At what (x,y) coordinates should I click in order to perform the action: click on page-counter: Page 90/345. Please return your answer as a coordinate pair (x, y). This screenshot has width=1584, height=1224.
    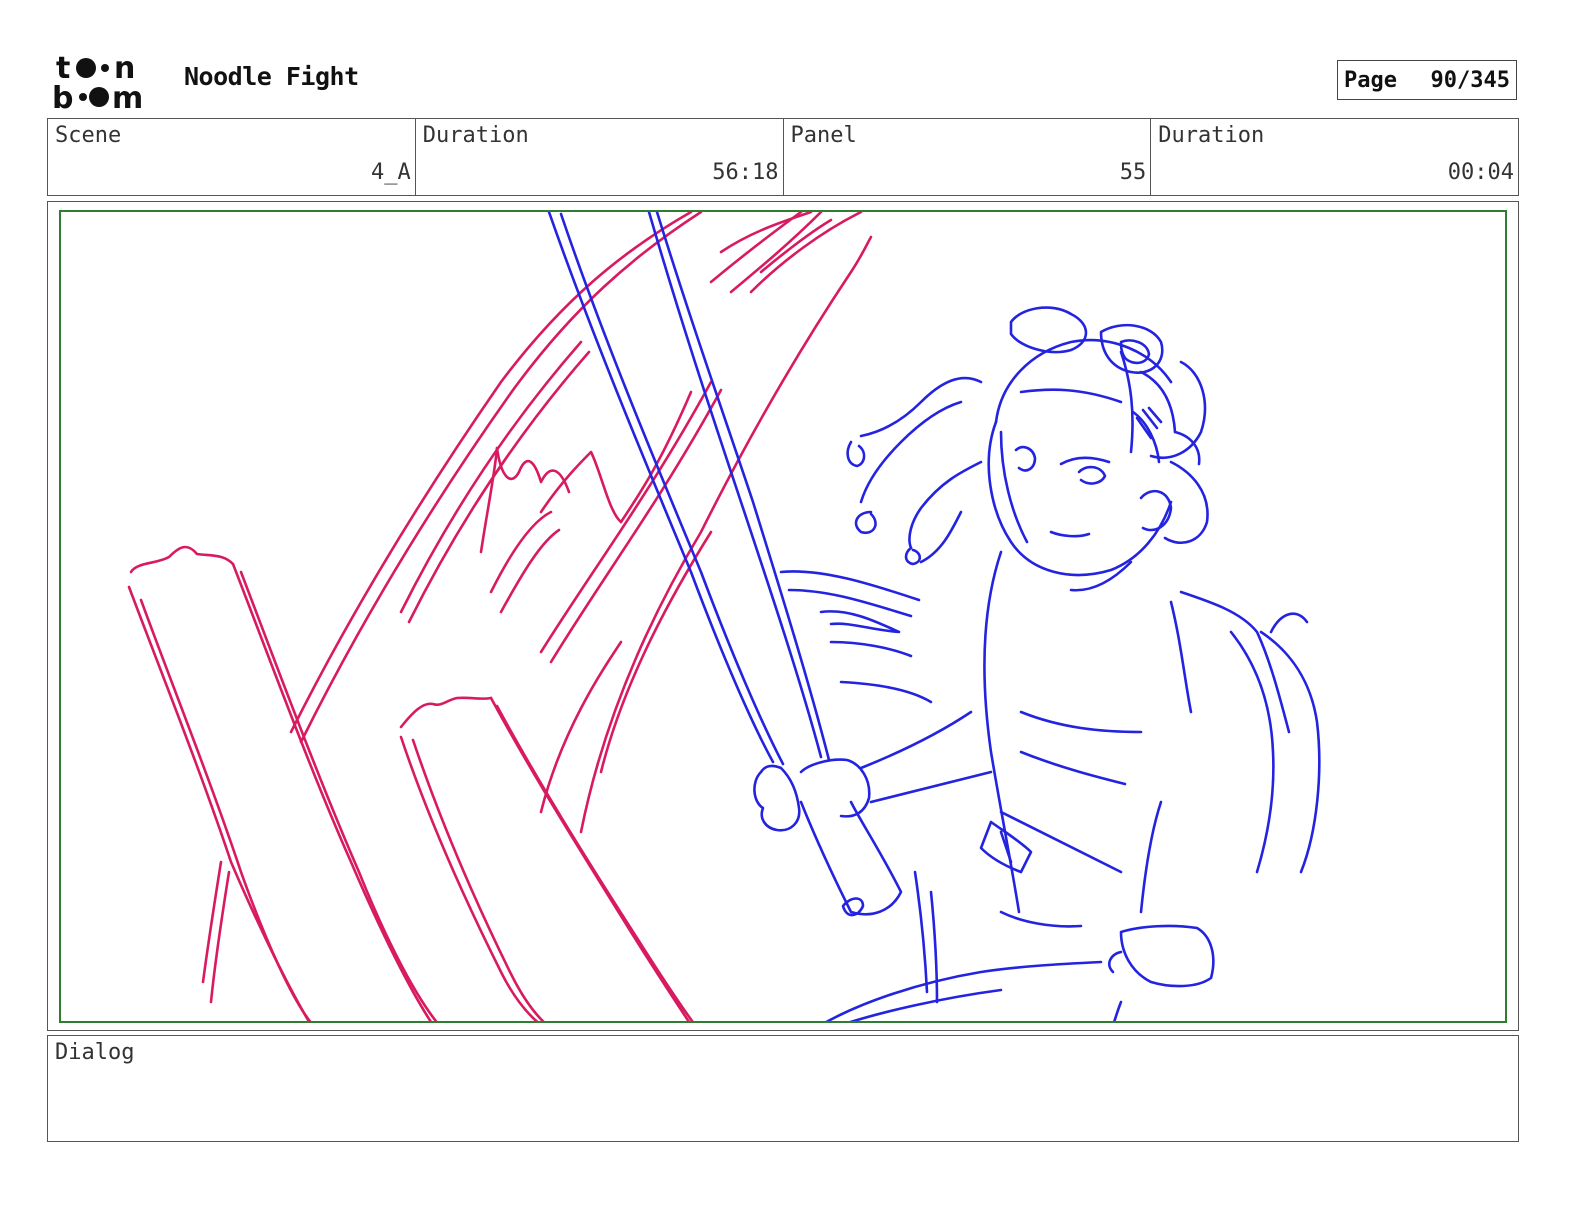
    Looking at the image, I should click on (1427, 80).